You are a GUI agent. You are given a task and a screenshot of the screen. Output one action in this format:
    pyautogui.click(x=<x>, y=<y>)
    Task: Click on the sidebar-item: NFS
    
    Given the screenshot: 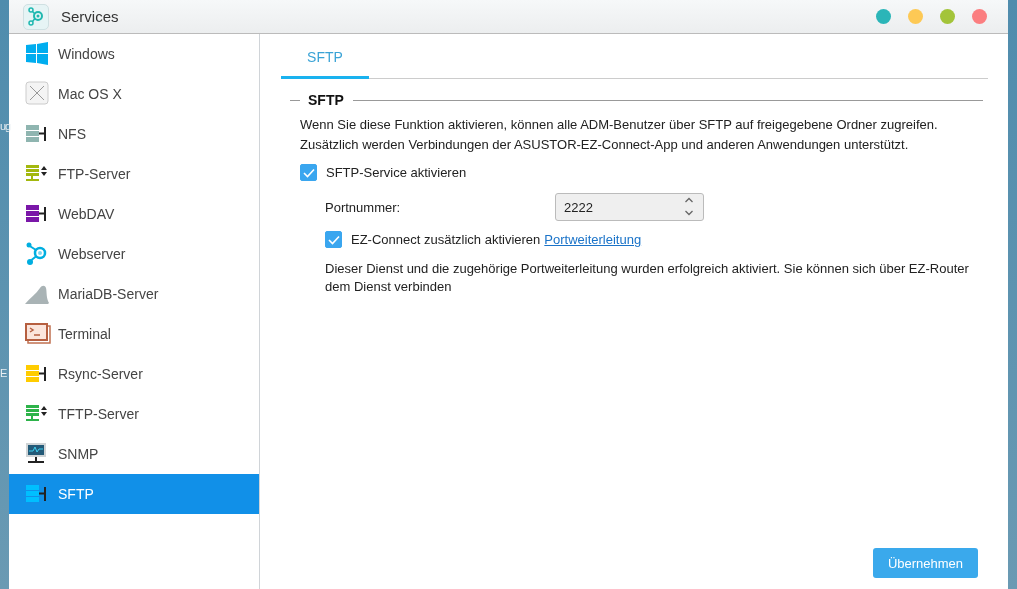 What is the action you would take?
    pyautogui.click(x=134, y=134)
    